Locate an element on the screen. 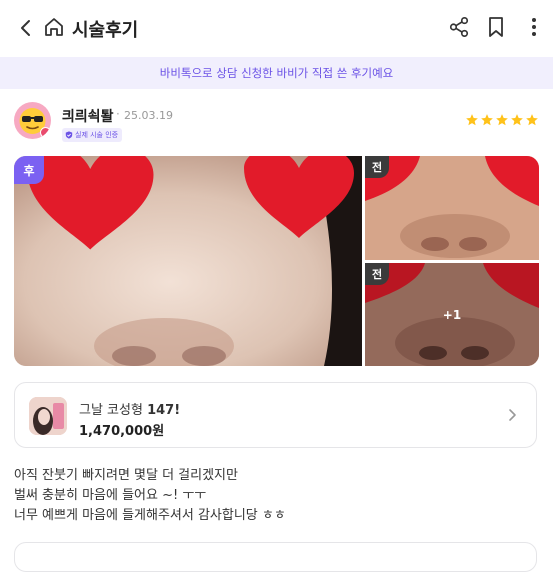 This screenshot has height=572, width=553. product-name-text: 그날 코성형 is located at coordinates (111, 410).